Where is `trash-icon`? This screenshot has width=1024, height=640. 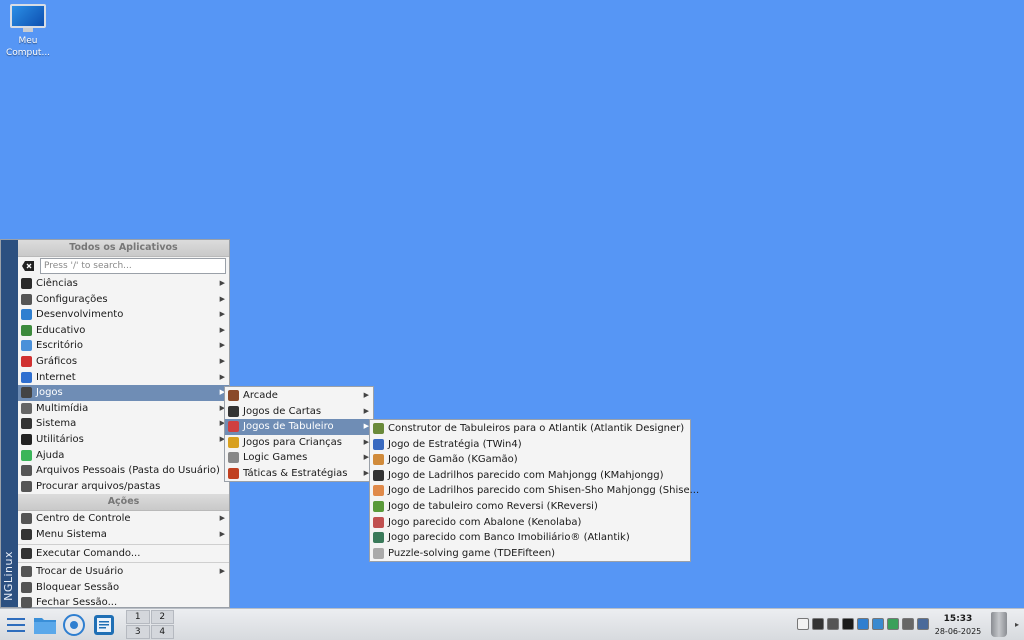 trash-icon is located at coordinates (999, 624).